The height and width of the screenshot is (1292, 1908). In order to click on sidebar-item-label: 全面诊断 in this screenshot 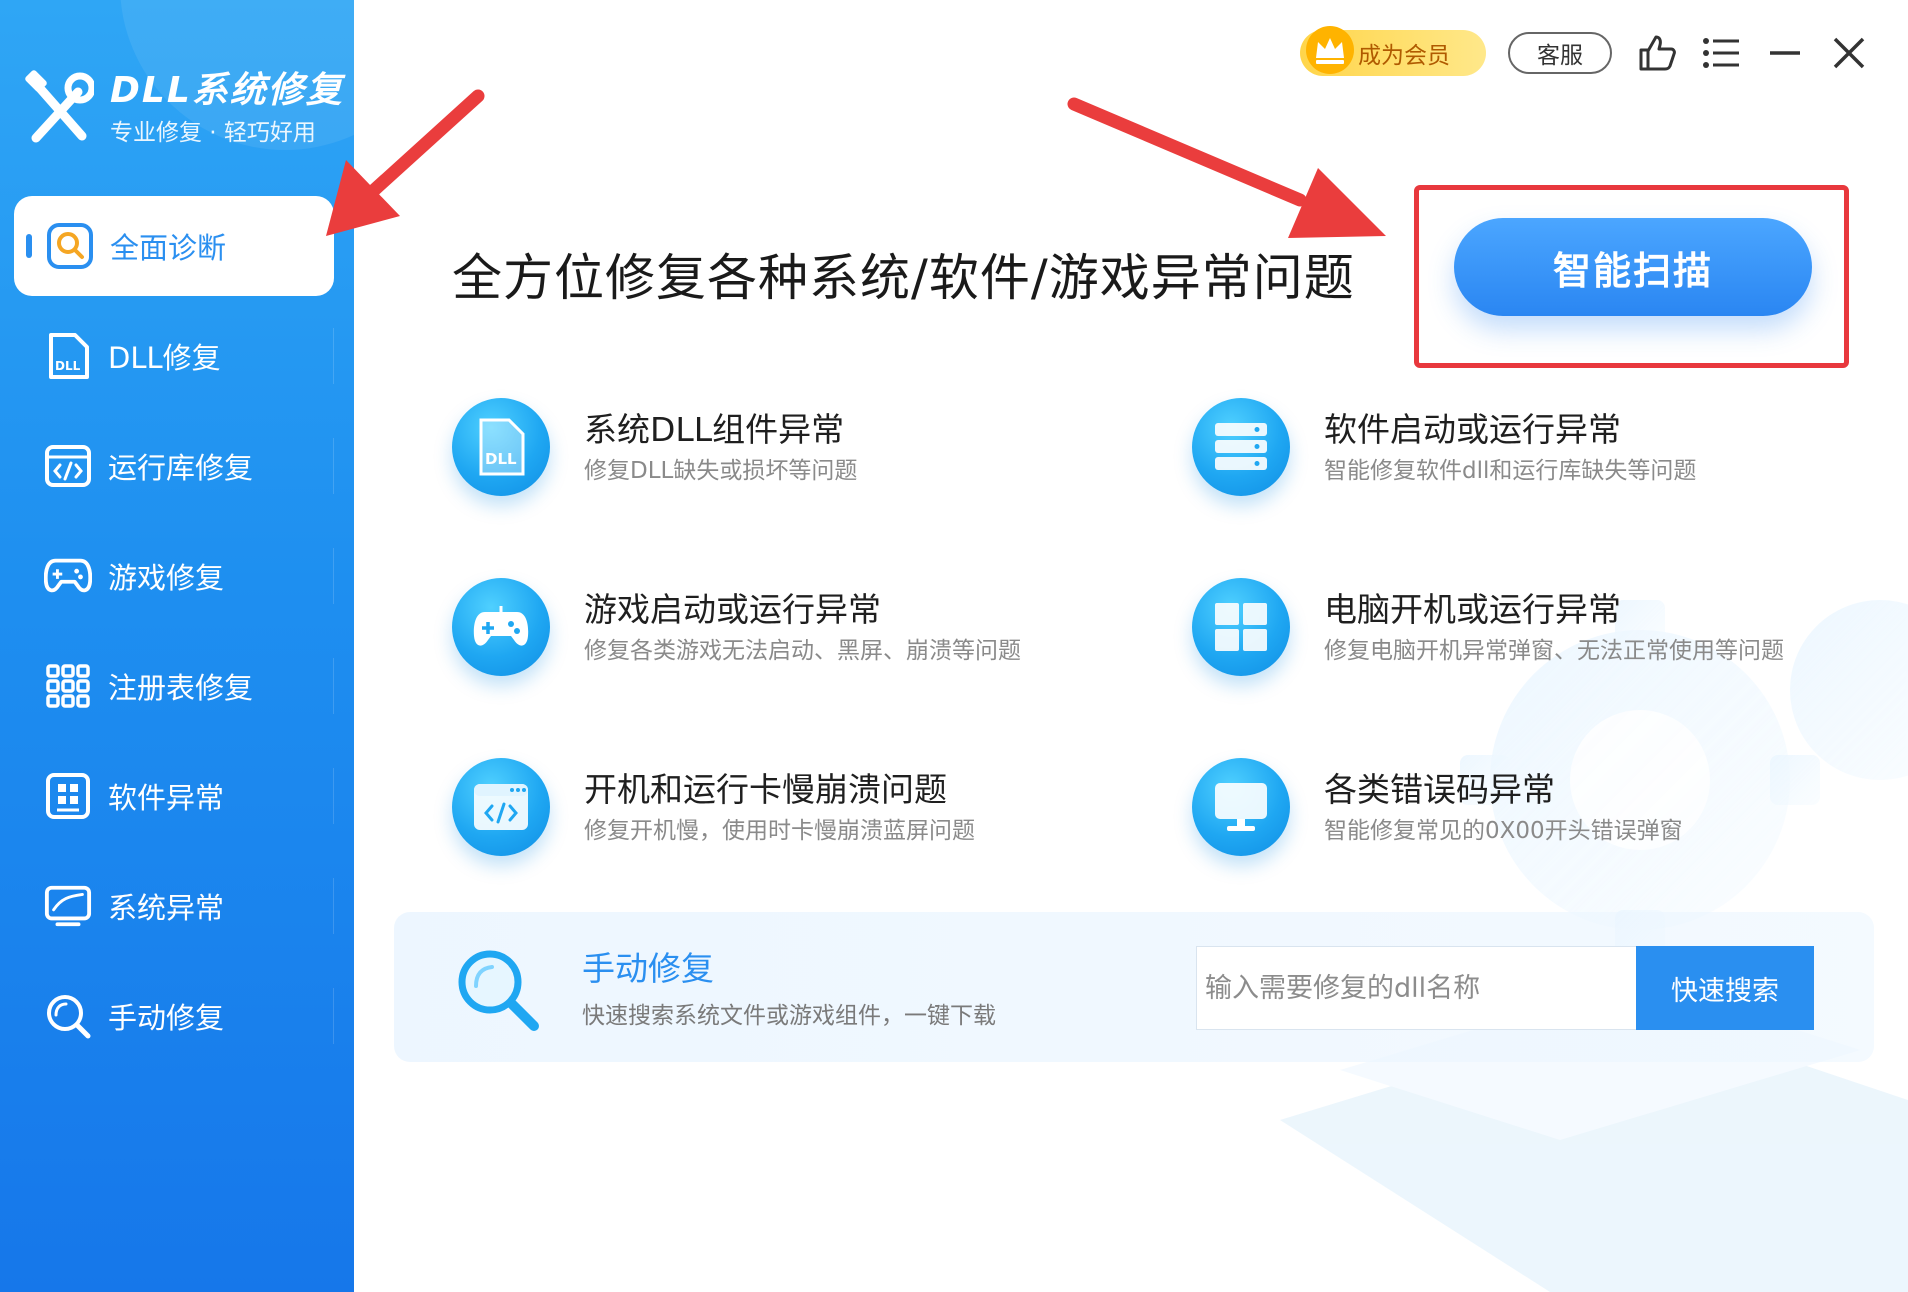, I will do `click(168, 248)`.